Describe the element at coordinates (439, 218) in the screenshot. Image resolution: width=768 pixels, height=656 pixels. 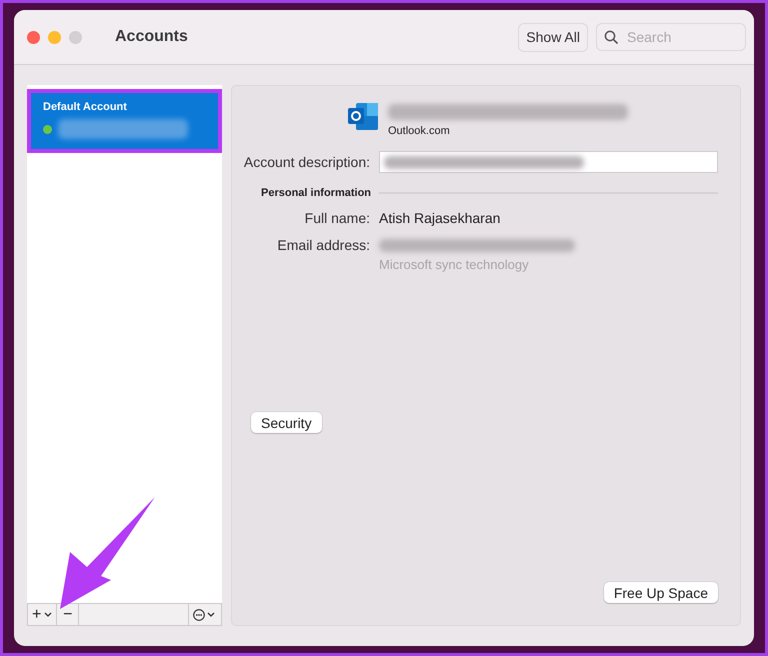
I see `field-value: Atish Rajasekharan` at that location.